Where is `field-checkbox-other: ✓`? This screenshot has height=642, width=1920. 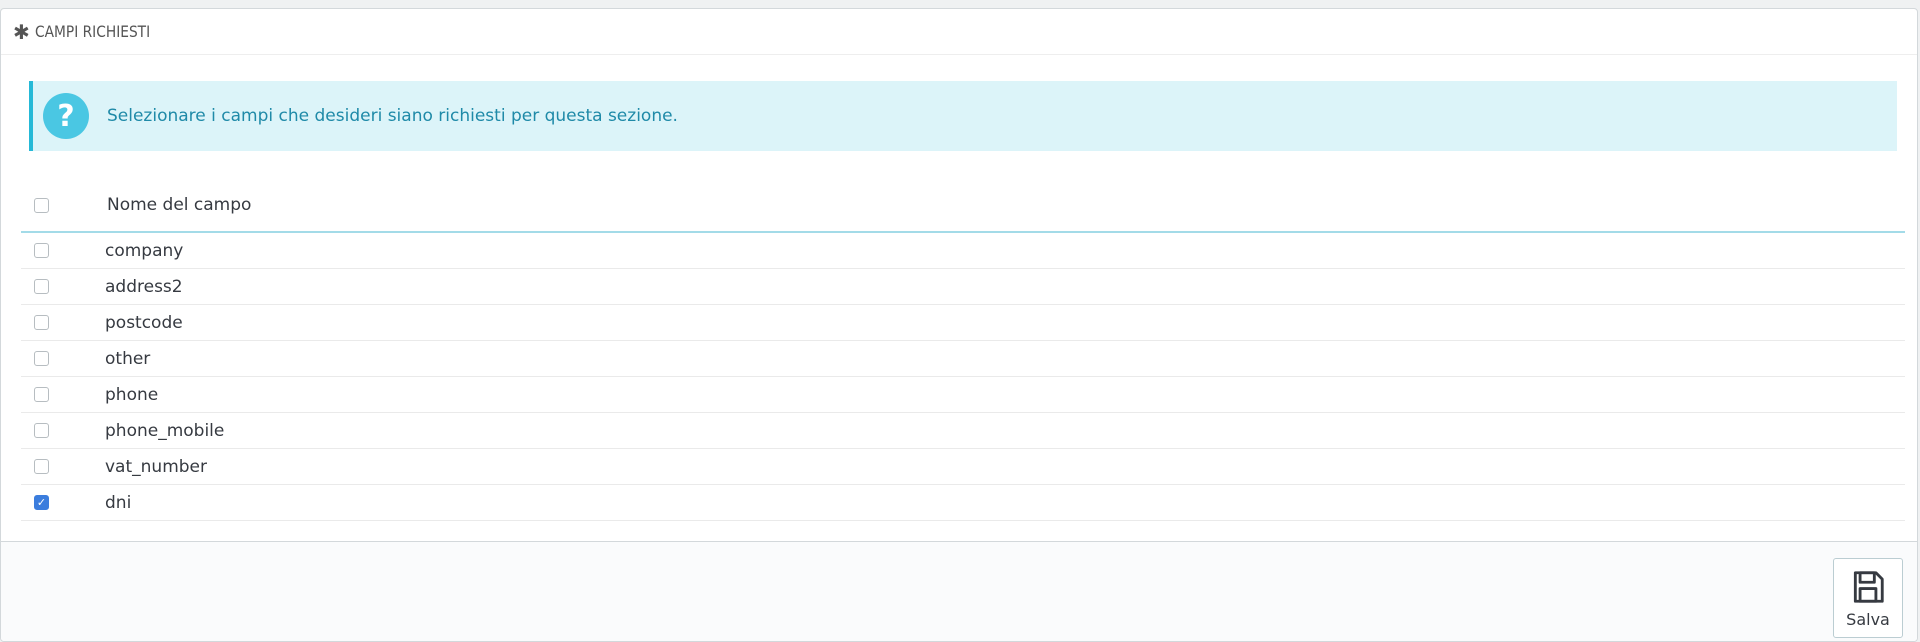 field-checkbox-other: ✓ is located at coordinates (41, 358).